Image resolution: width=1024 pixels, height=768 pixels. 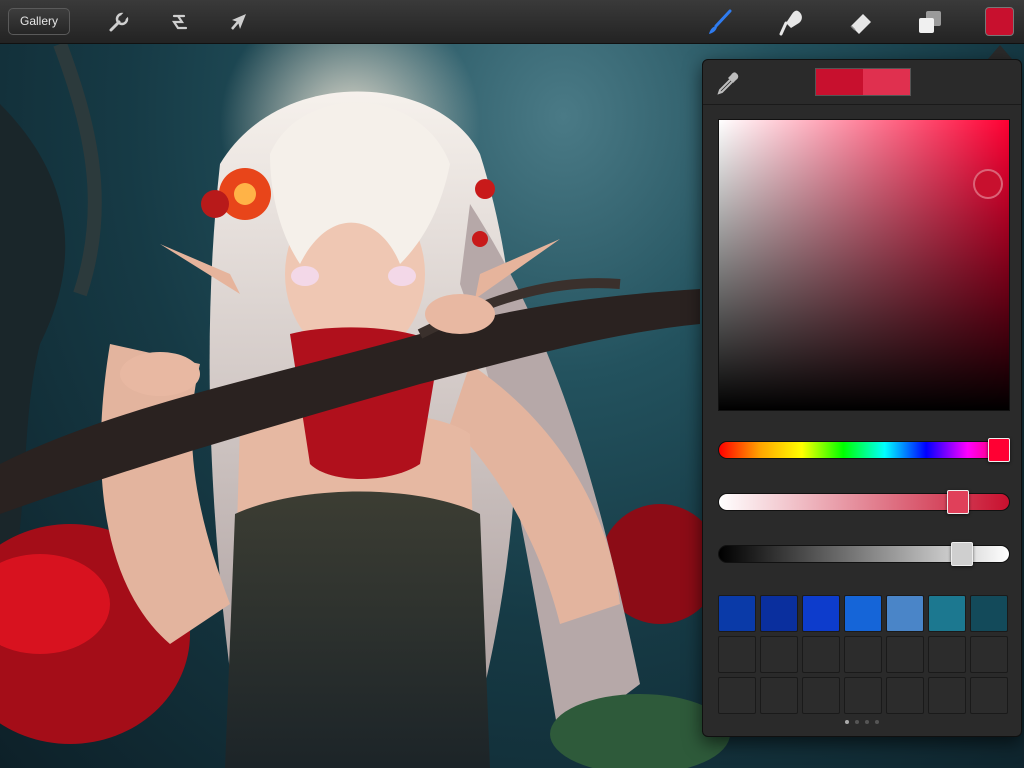 What do you see at coordinates (930, 22) in the screenshot?
I see `layers-icon` at bounding box center [930, 22].